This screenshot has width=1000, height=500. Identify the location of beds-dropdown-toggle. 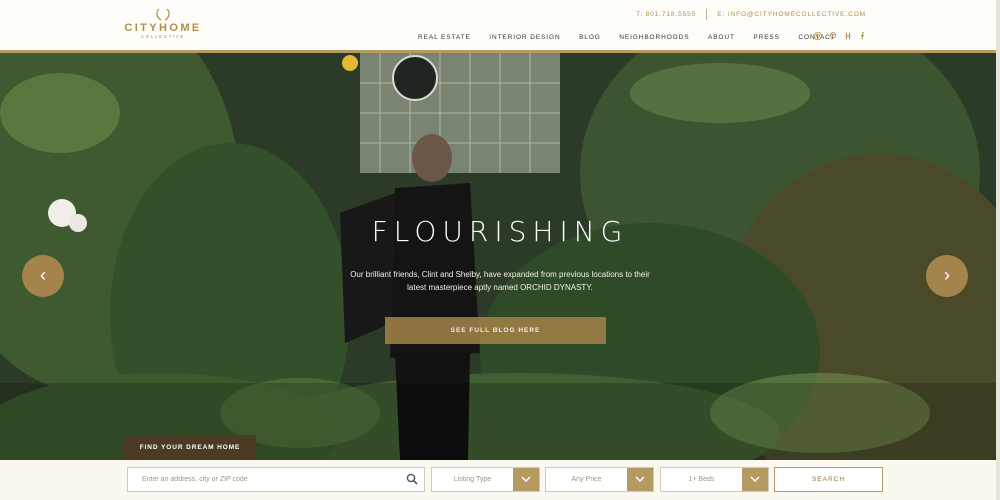
(755, 479).